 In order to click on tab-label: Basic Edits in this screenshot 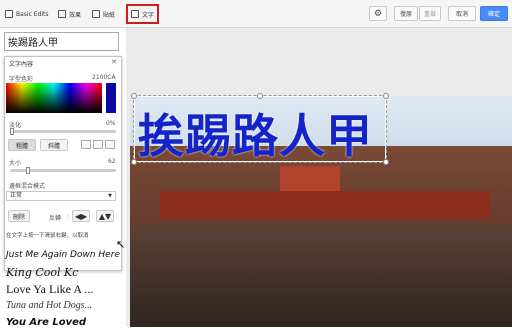, I will do `click(32, 14)`.